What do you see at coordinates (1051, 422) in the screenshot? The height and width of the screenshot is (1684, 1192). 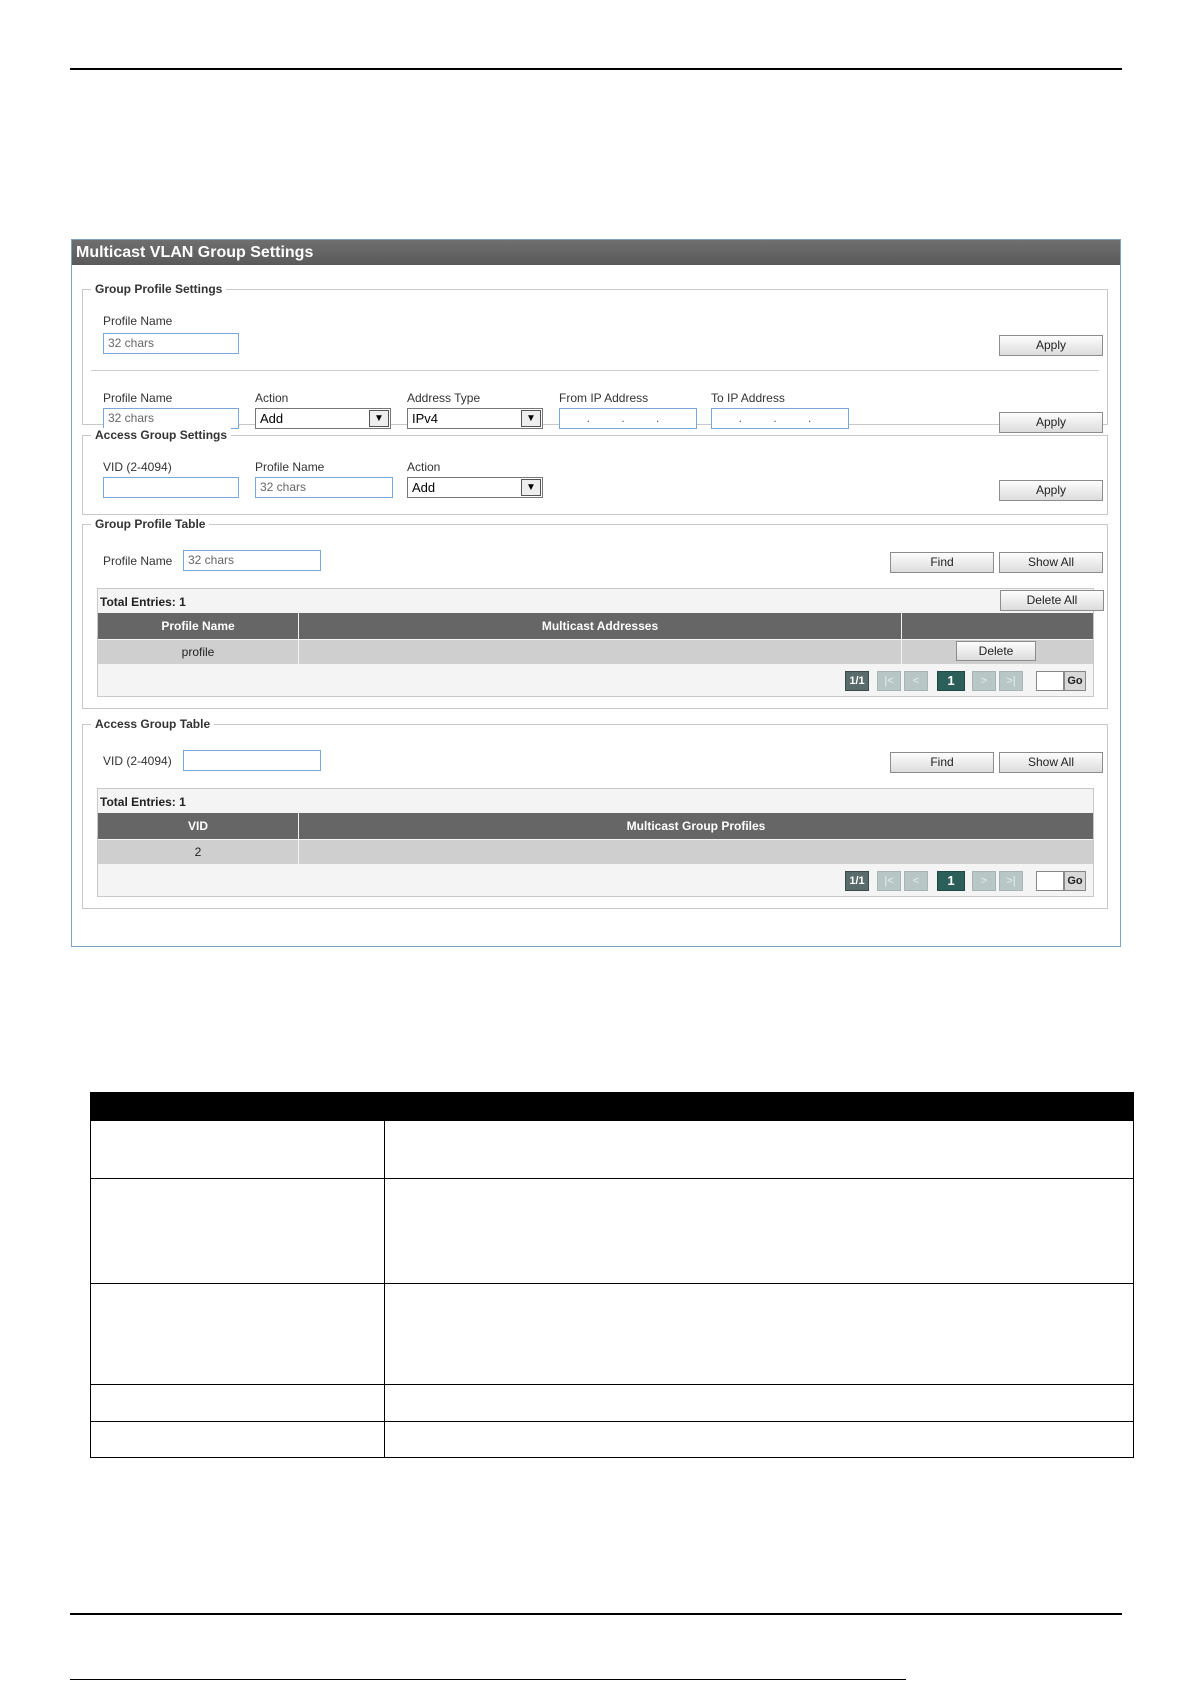 I see `apply-range-button: Apply` at bounding box center [1051, 422].